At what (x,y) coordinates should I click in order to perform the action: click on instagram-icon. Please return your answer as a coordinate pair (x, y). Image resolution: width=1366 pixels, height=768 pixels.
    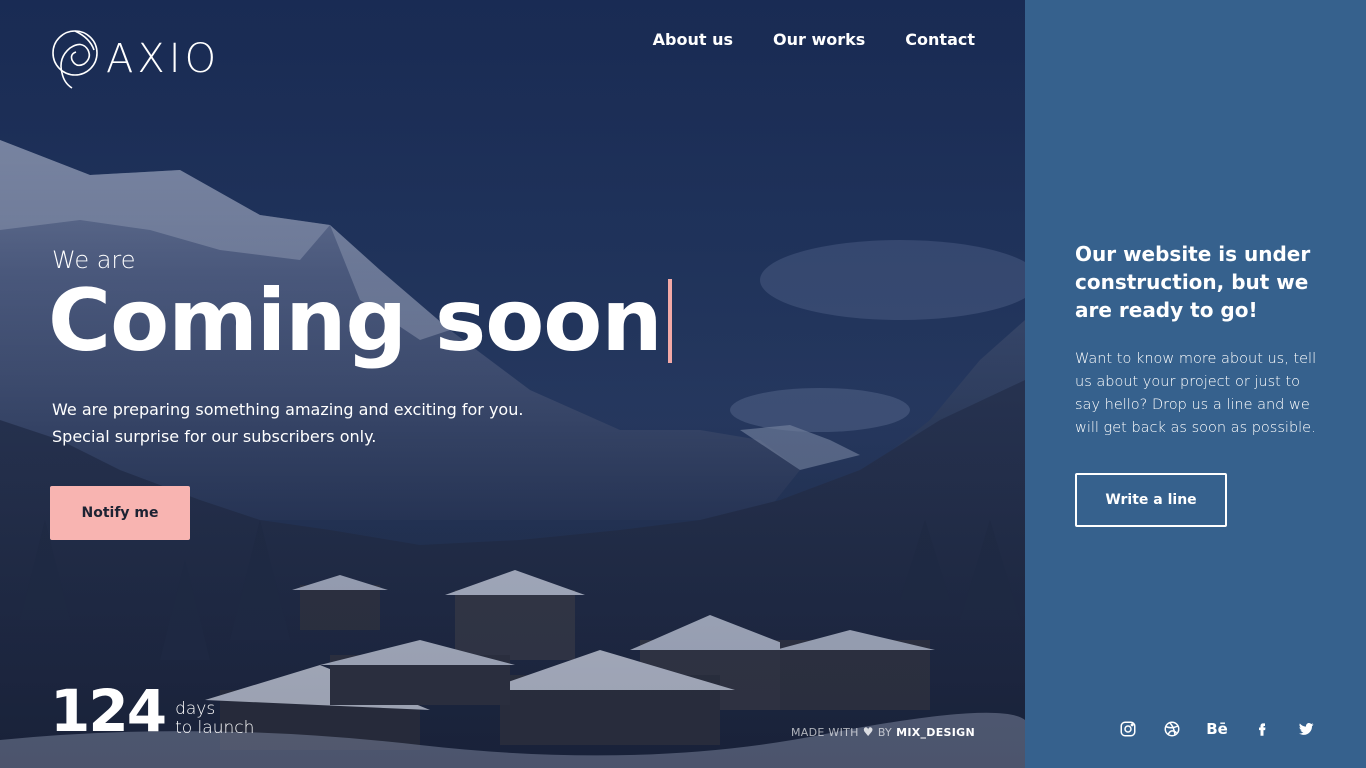
    Looking at the image, I should click on (1128, 729).